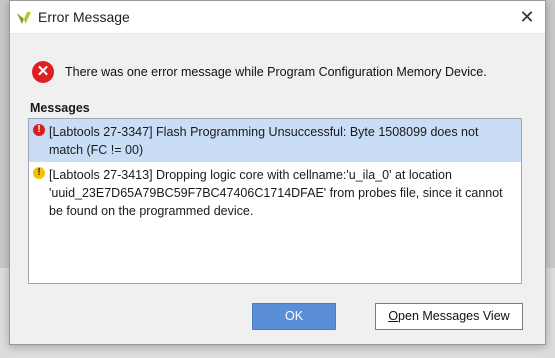 The height and width of the screenshot is (358, 555). I want to click on open-messages-view-button: Open Messages View, so click(449, 316).